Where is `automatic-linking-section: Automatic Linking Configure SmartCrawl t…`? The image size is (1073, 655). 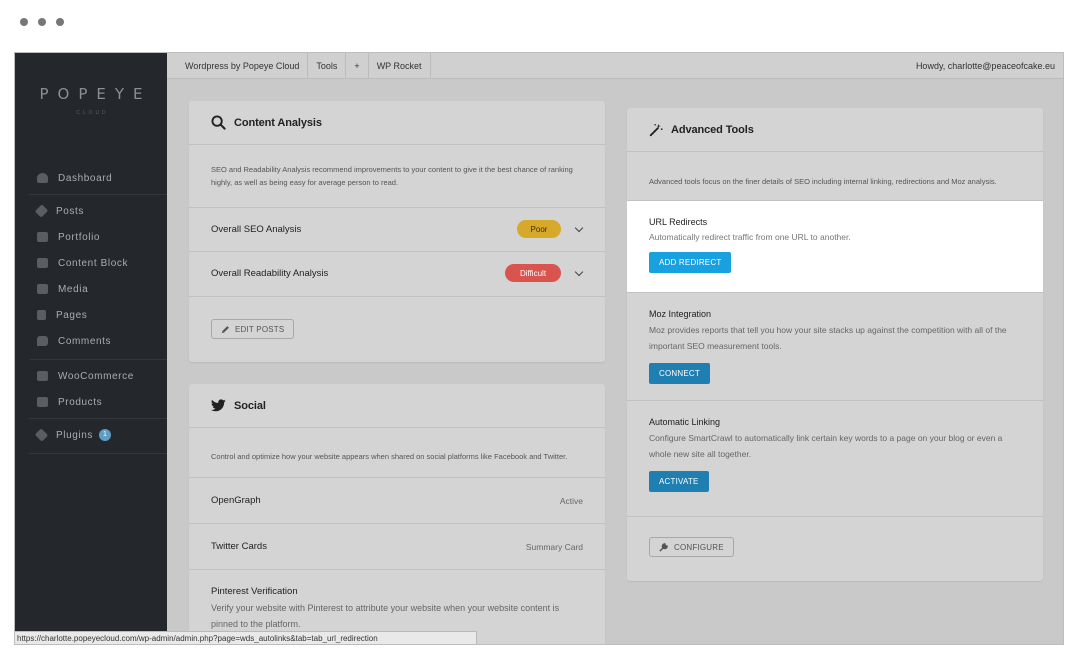
automatic-linking-section: Automatic Linking Configure SmartCrawl t… is located at coordinates (835, 459).